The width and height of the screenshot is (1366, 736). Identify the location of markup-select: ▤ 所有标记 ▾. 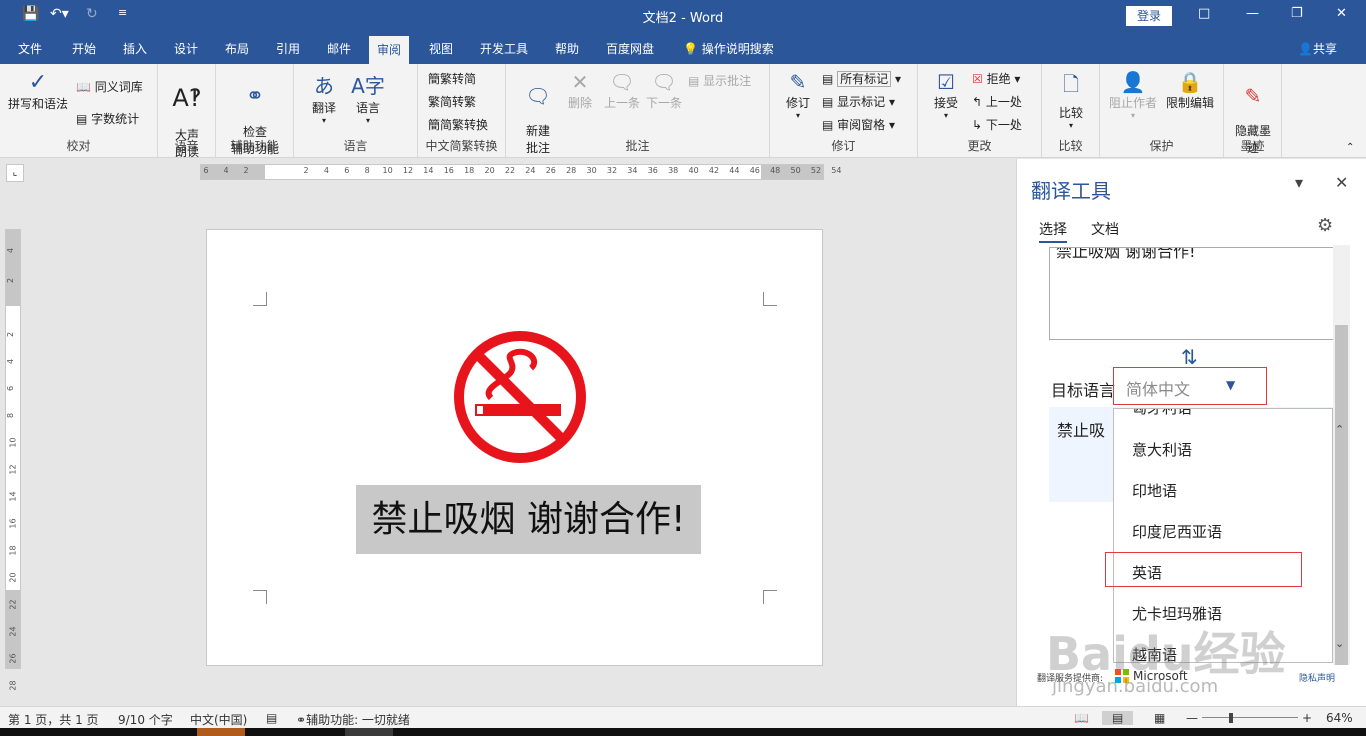
(861, 78).